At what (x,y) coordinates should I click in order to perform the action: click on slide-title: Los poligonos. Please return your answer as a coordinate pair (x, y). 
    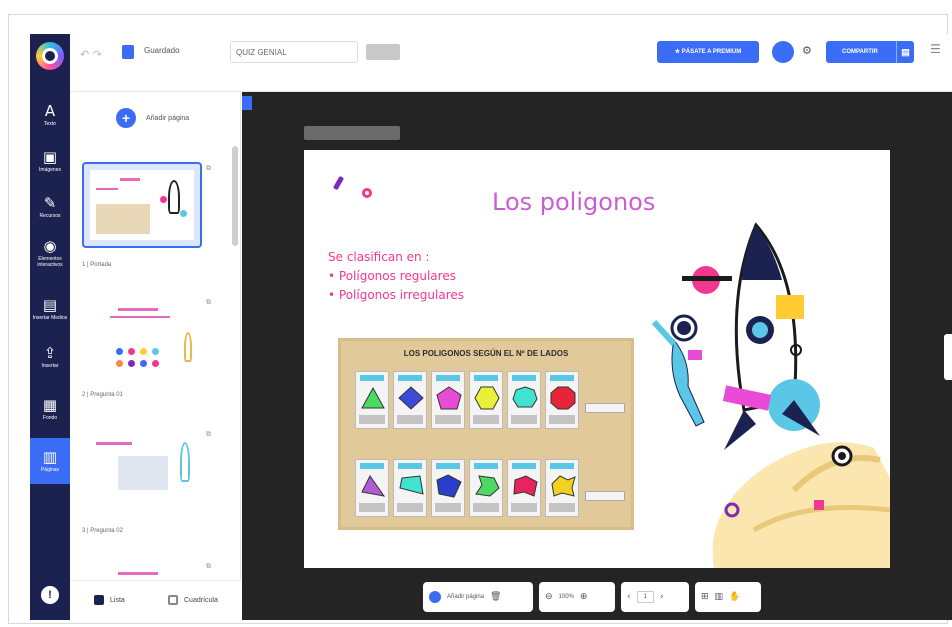
    Looking at the image, I should click on (573, 202).